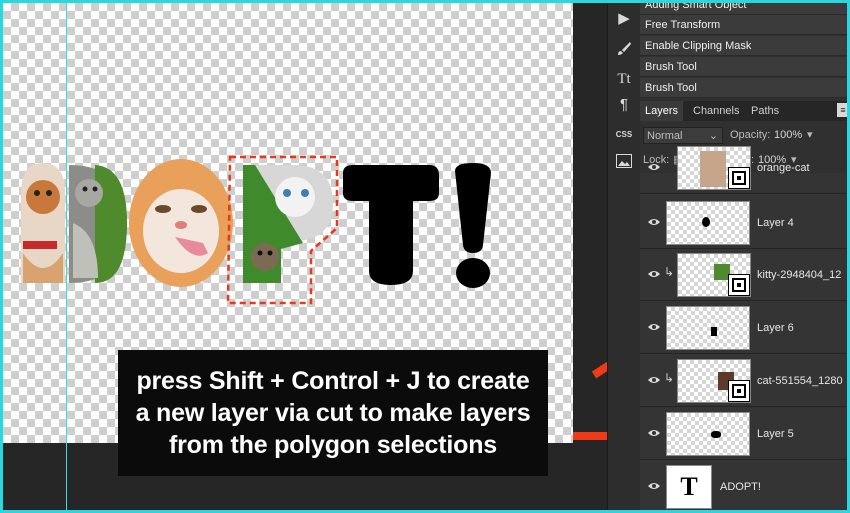 The image size is (850, 513). Describe the element at coordinates (788, 135) in the screenshot. I see `opacity-value: 100%` at that location.